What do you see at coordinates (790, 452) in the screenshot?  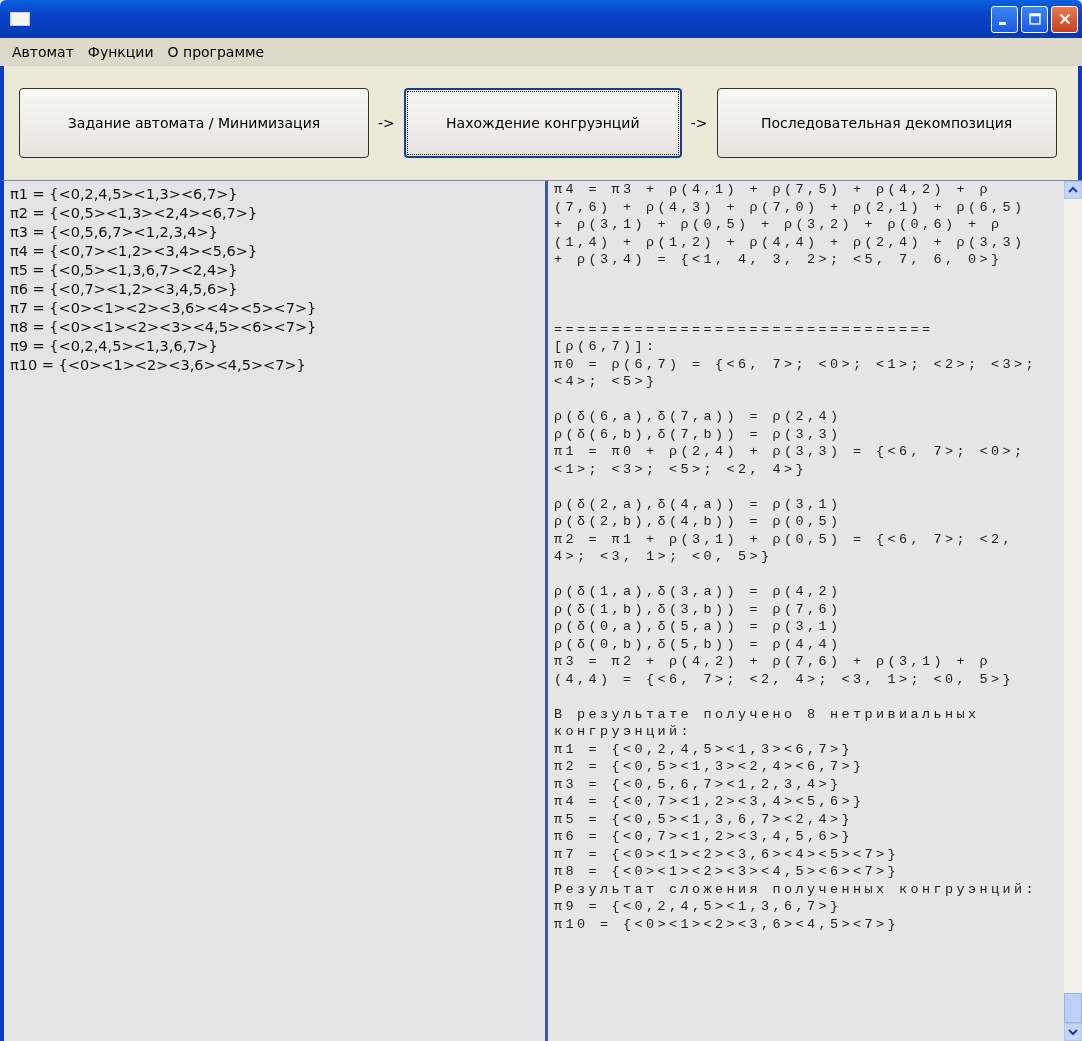 I see `log-line: π1 = π0 + ρ(2,4) + ρ(3,3) = {<6, 7>; <0>;` at bounding box center [790, 452].